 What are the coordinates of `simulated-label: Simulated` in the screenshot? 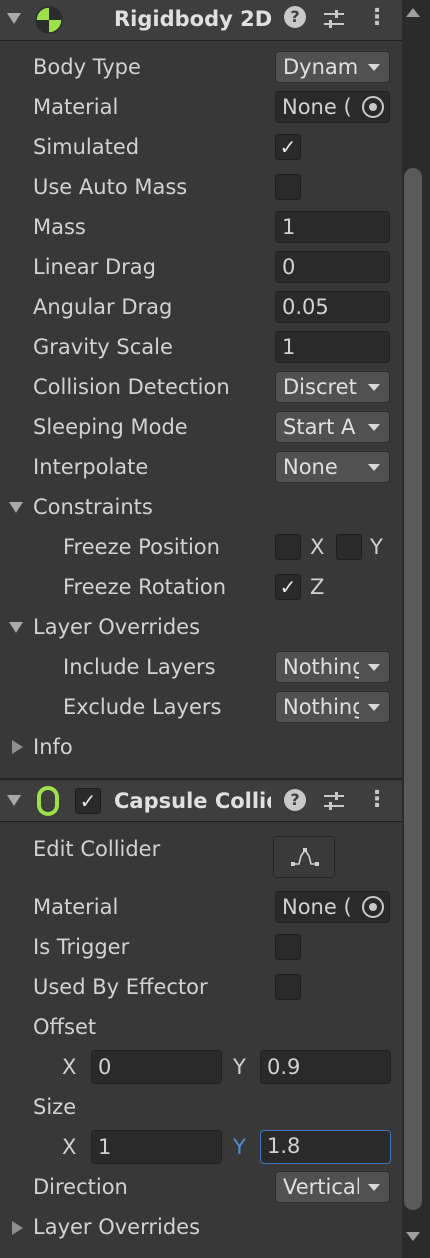 It's located at (86, 147).